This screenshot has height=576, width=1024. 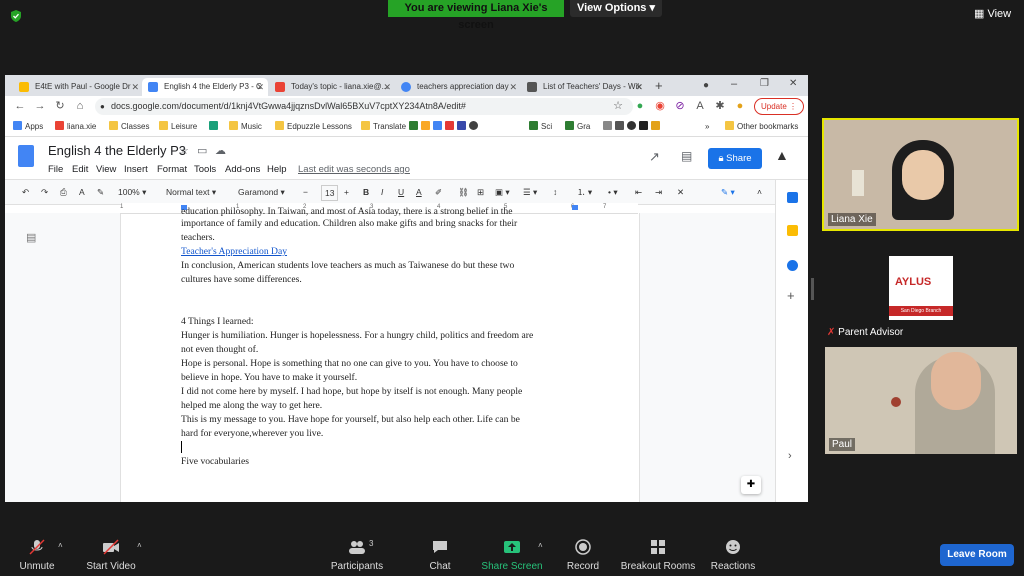 I want to click on participant-video-paul: Paul, so click(x=921, y=400).